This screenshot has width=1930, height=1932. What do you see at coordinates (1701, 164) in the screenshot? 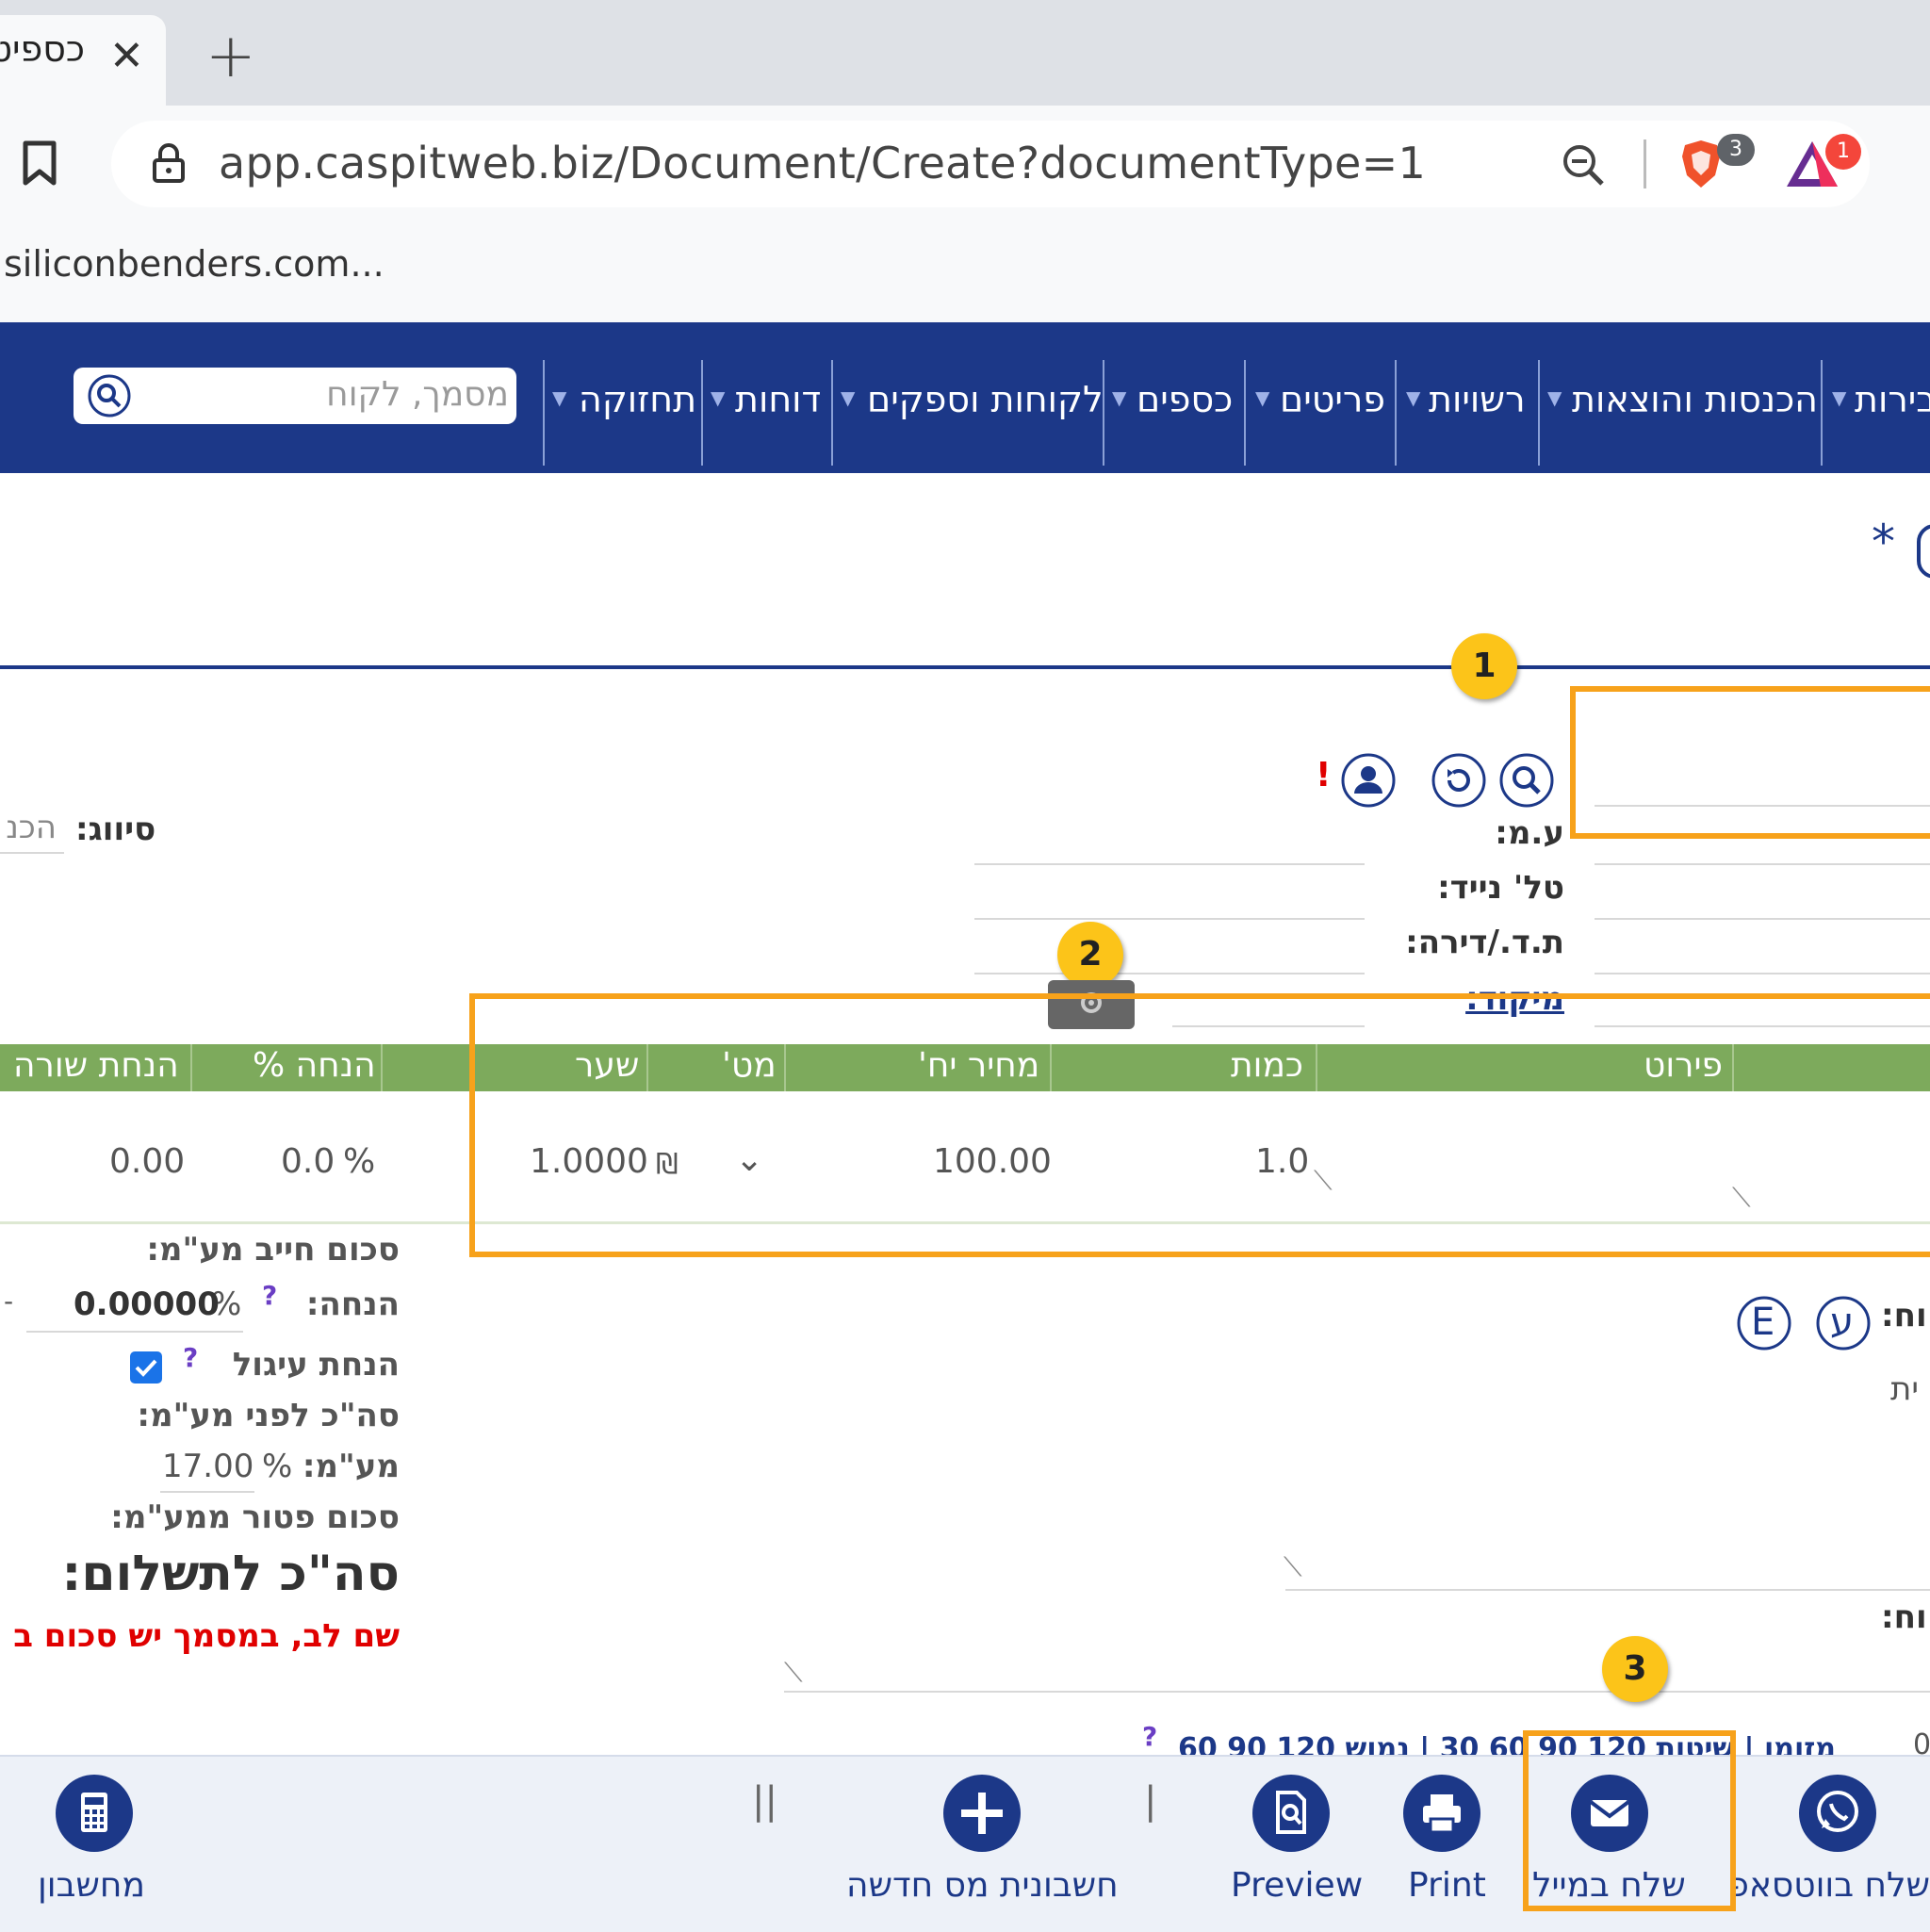
I see `brave-shield-icon` at bounding box center [1701, 164].